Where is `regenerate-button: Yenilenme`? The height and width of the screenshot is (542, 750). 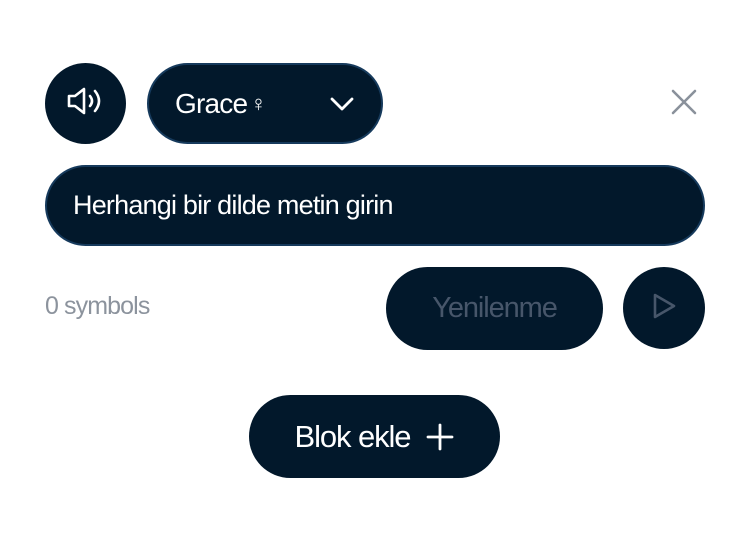
regenerate-button: Yenilenme is located at coordinates (494, 308).